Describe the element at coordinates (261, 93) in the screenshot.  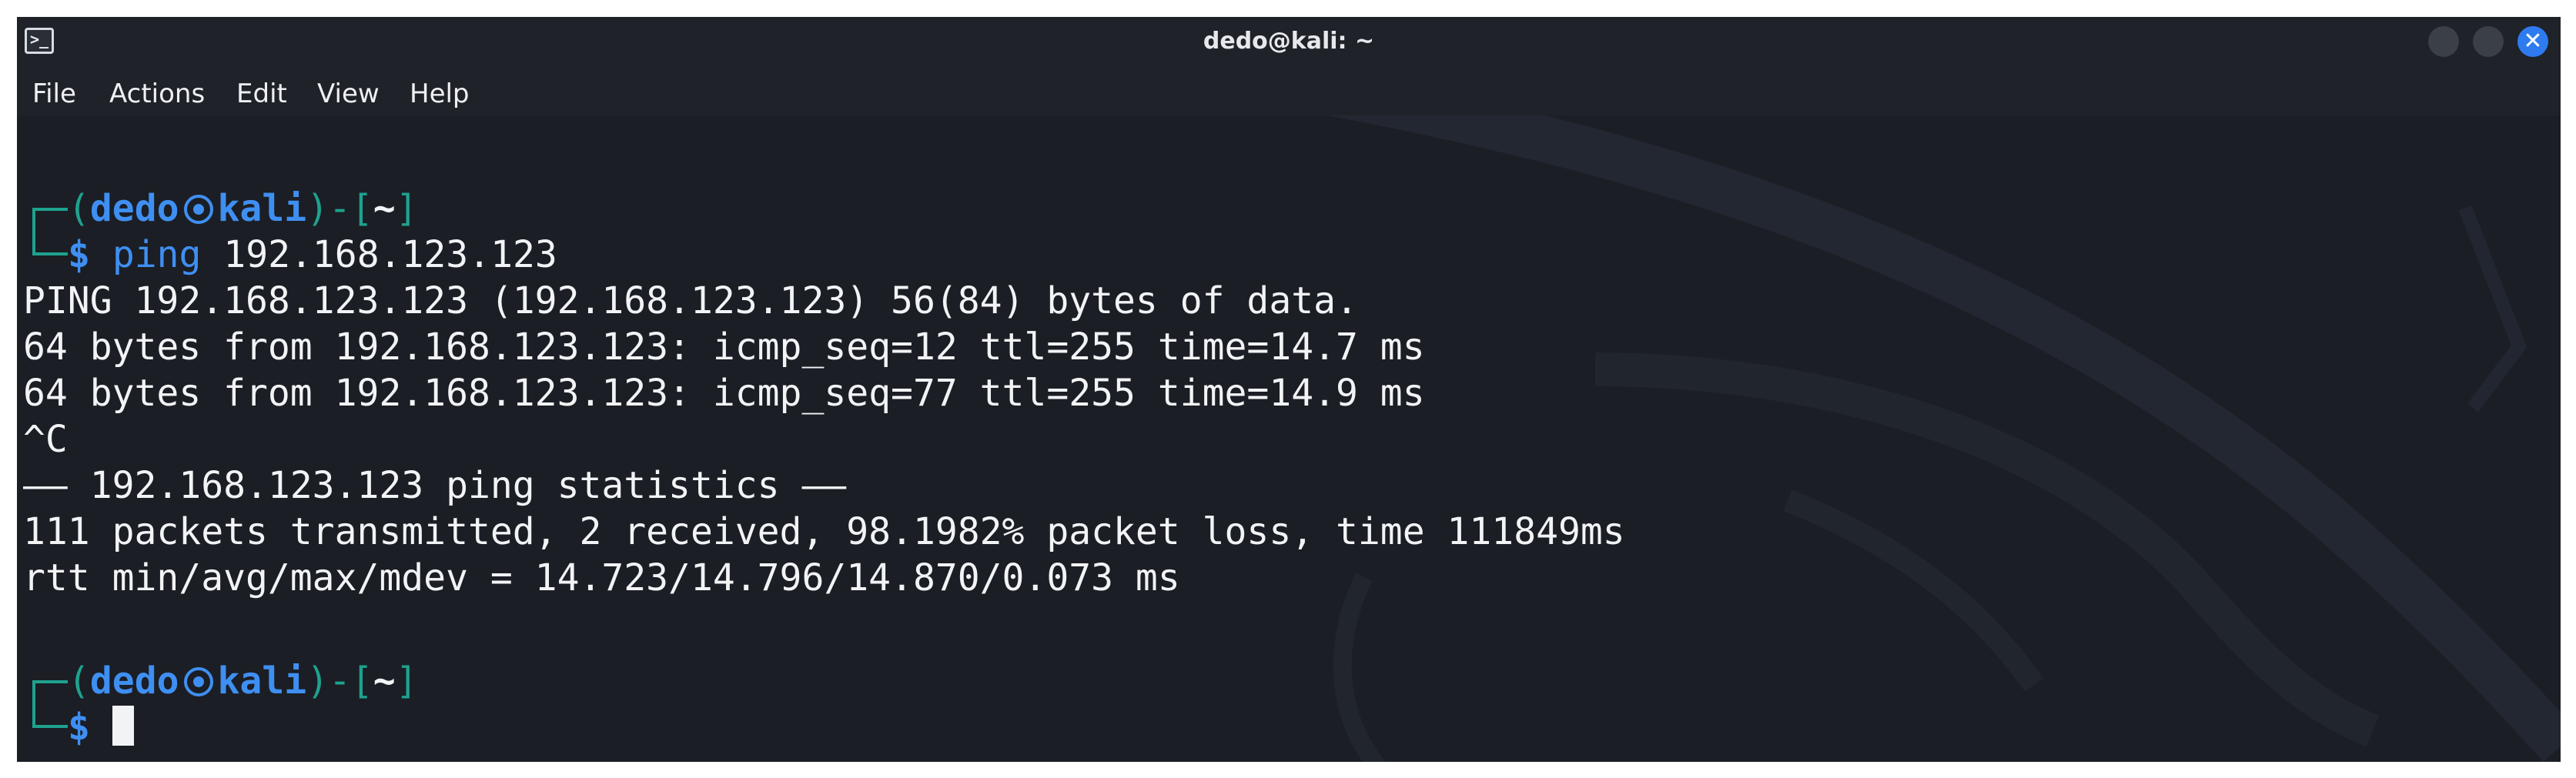
I see `menu-edit: Edit` at that location.